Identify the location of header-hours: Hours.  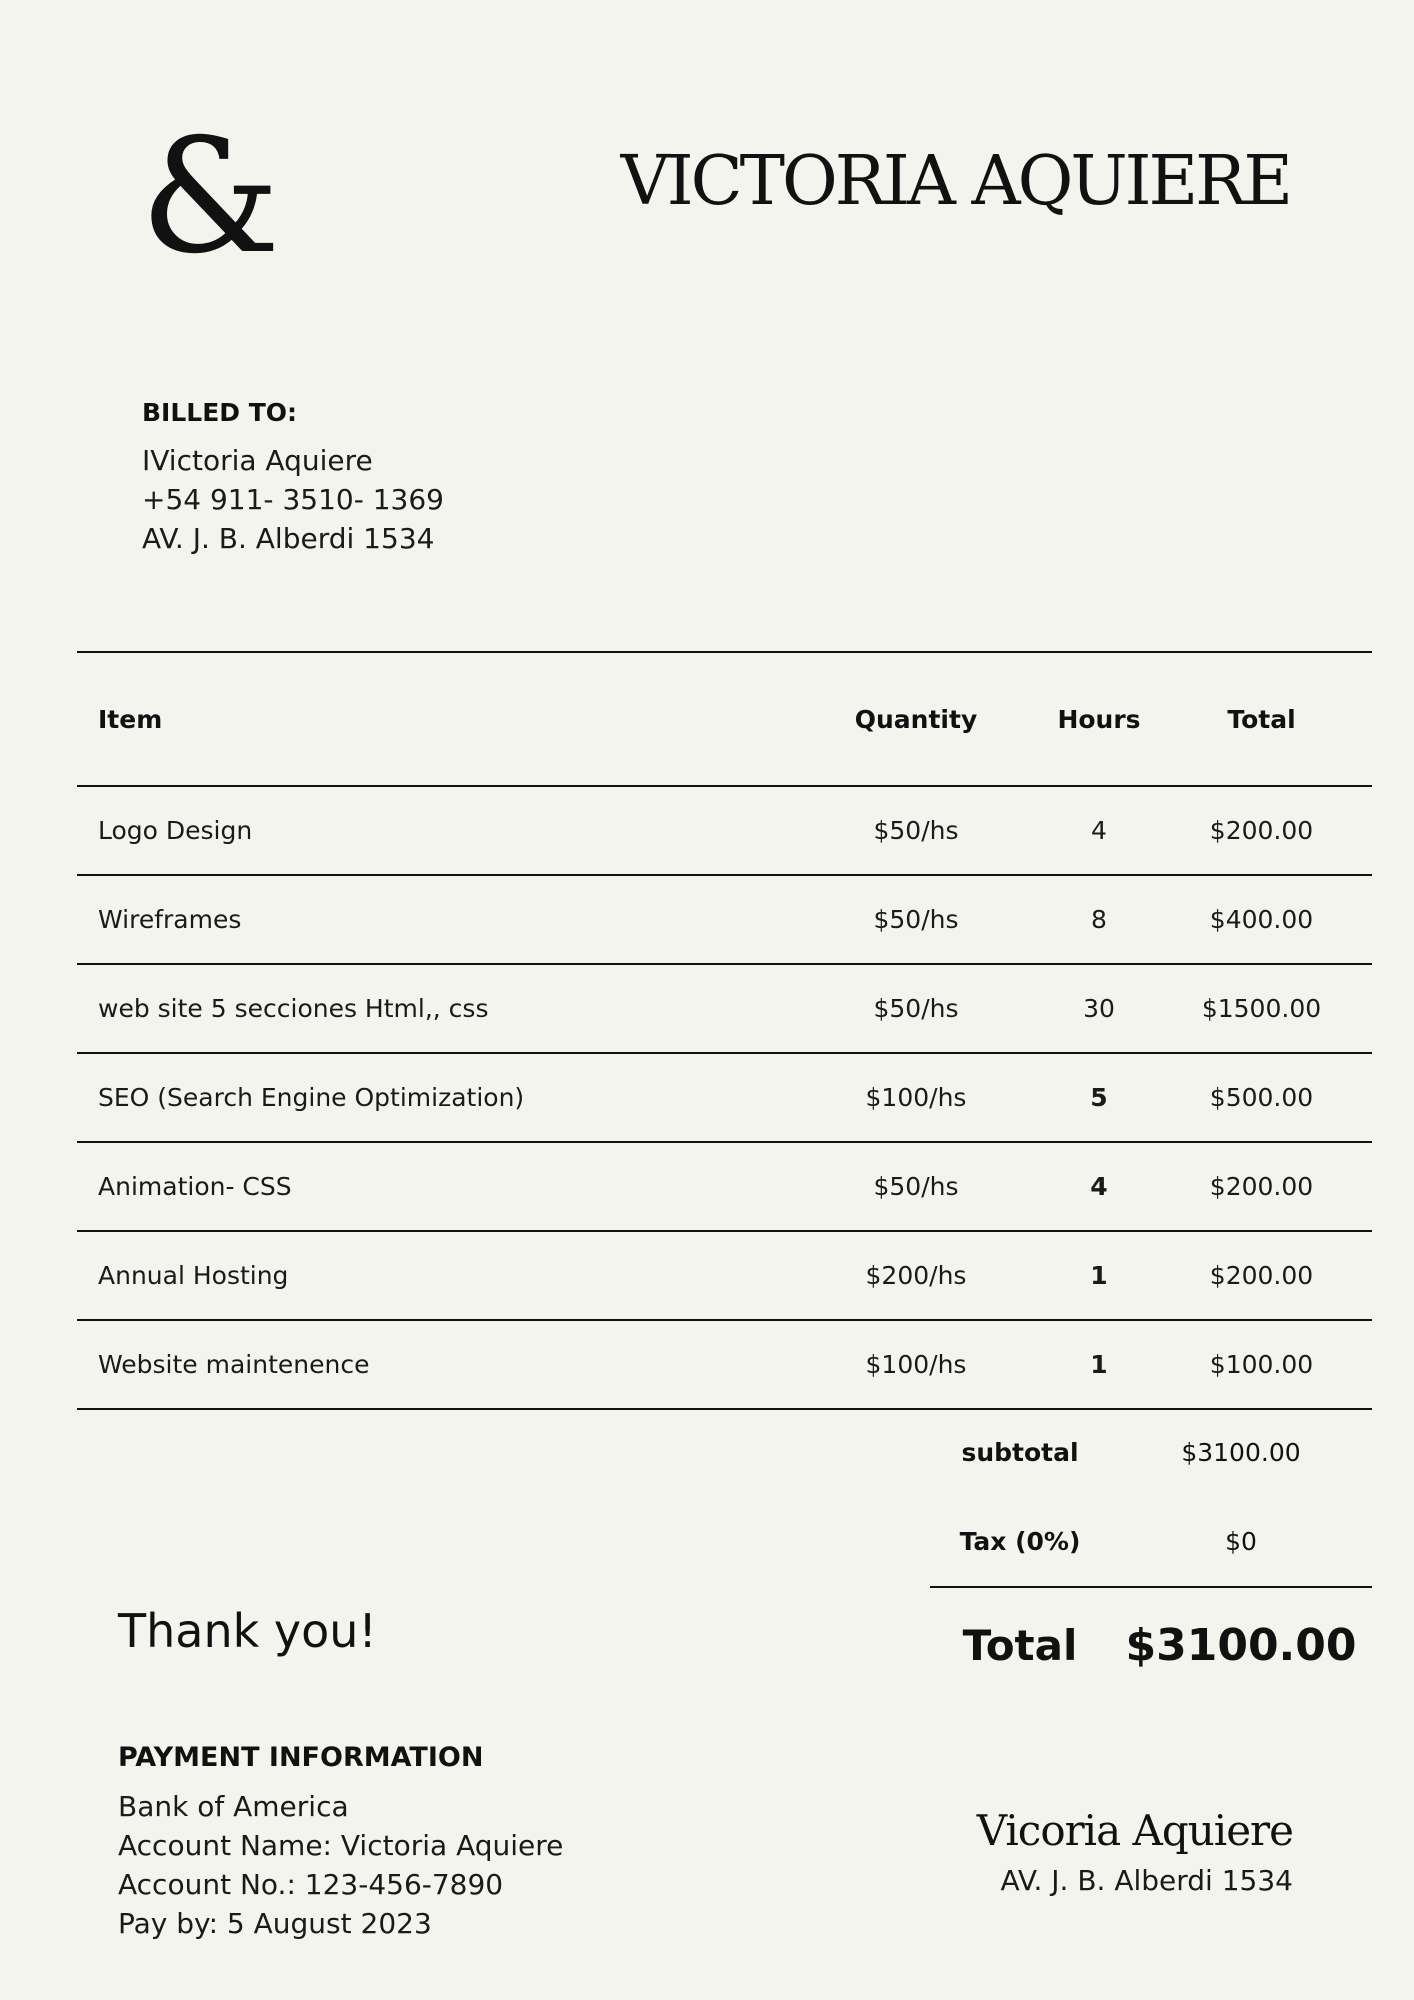
(1099, 719).